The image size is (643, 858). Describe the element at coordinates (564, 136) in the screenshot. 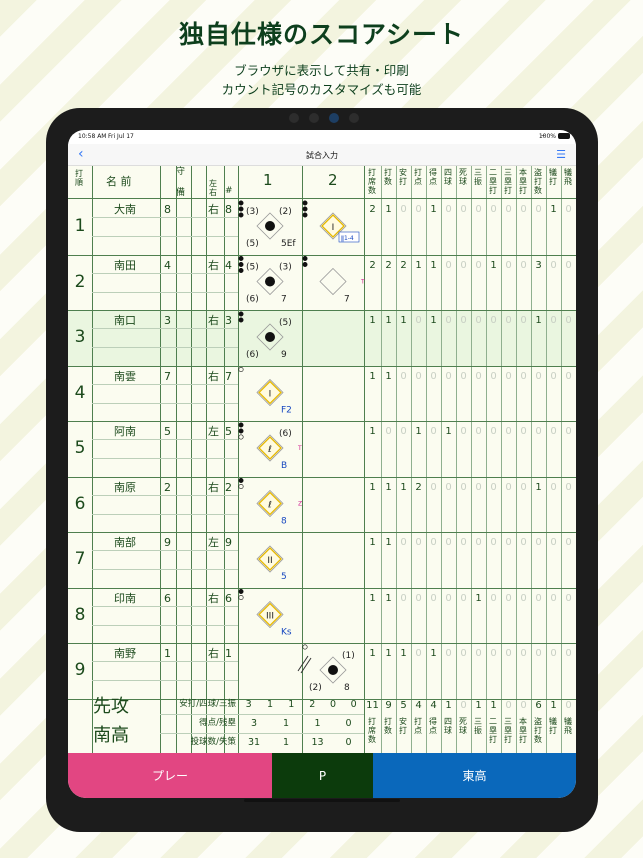

I see `battery-icon` at that location.